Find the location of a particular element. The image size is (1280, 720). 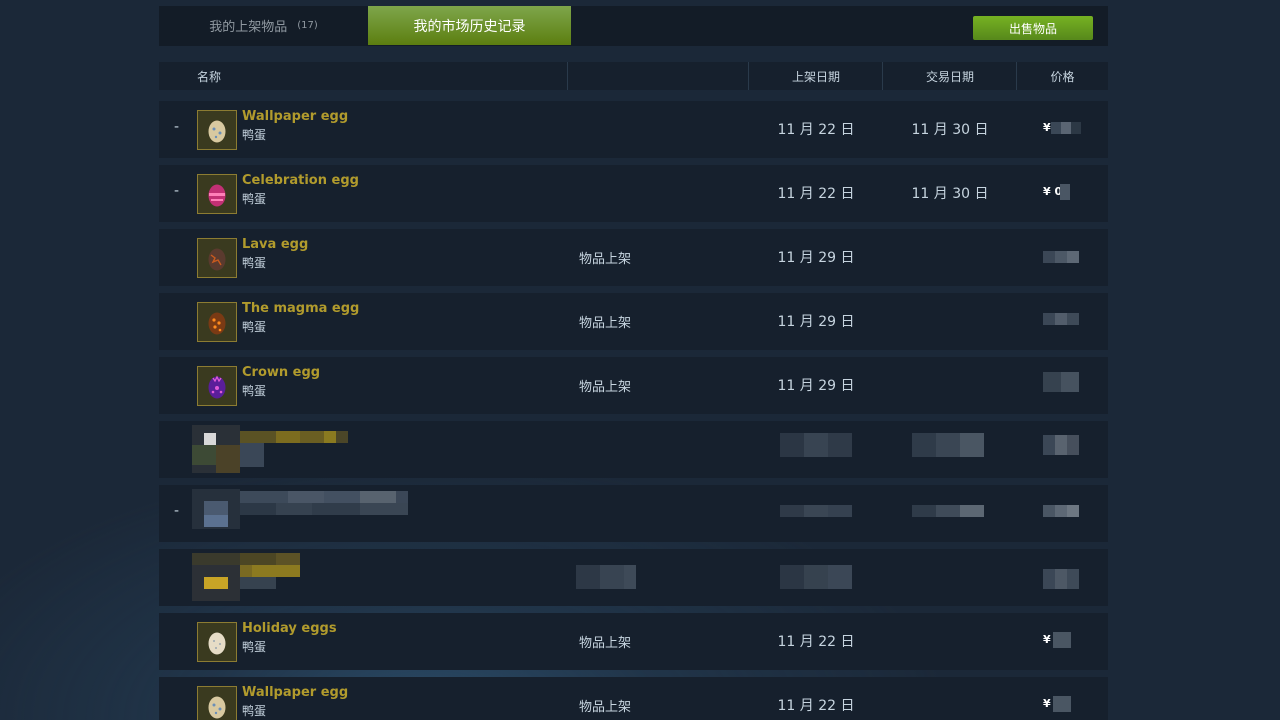

tab-my-listings: 我的上架物品 (17) is located at coordinates (263, 25).